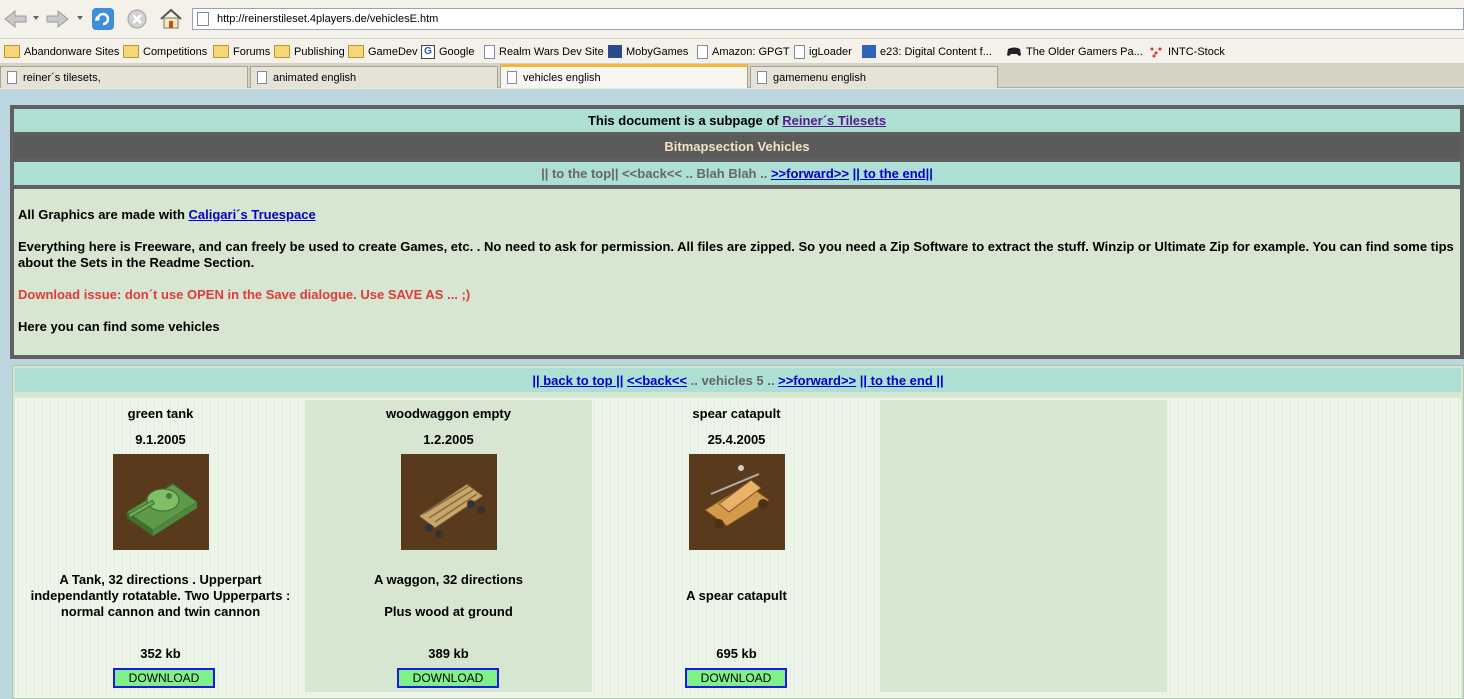 The image size is (1464, 699). What do you see at coordinates (448, 653) in the screenshot?
I see `file-size: 389 kb` at bounding box center [448, 653].